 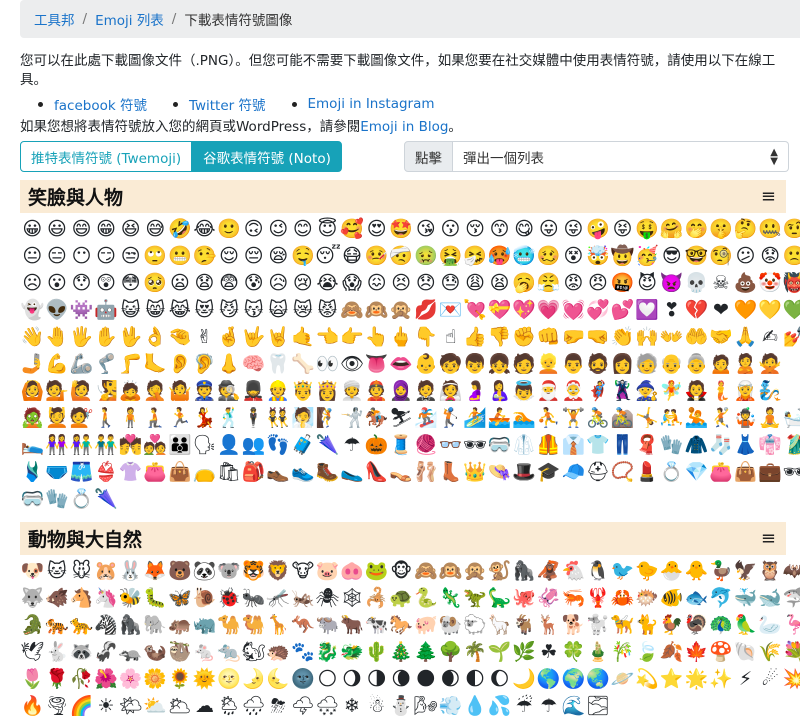 What do you see at coordinates (426, 256) in the screenshot?
I see `emoji-download-icon: 🤢` at bounding box center [426, 256].